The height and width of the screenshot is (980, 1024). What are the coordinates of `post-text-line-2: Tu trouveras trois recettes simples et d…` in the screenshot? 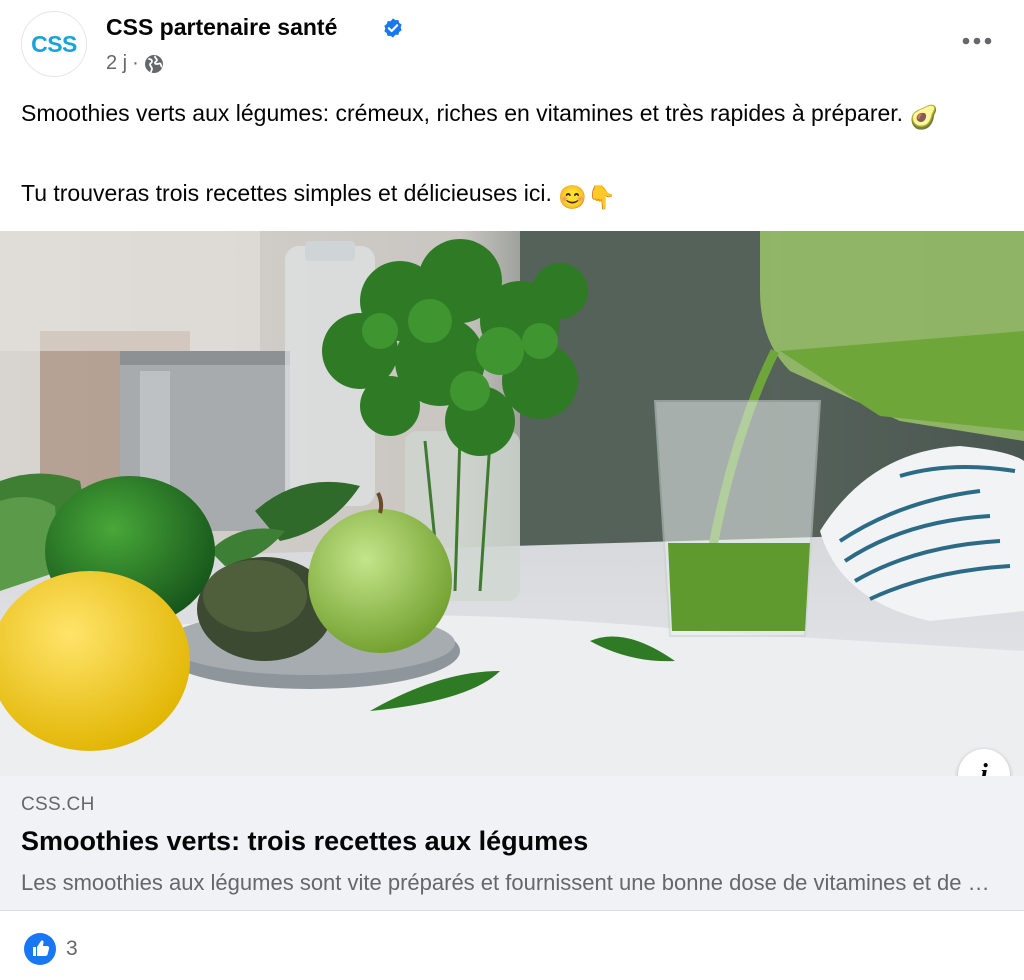 It's located at (286, 193).